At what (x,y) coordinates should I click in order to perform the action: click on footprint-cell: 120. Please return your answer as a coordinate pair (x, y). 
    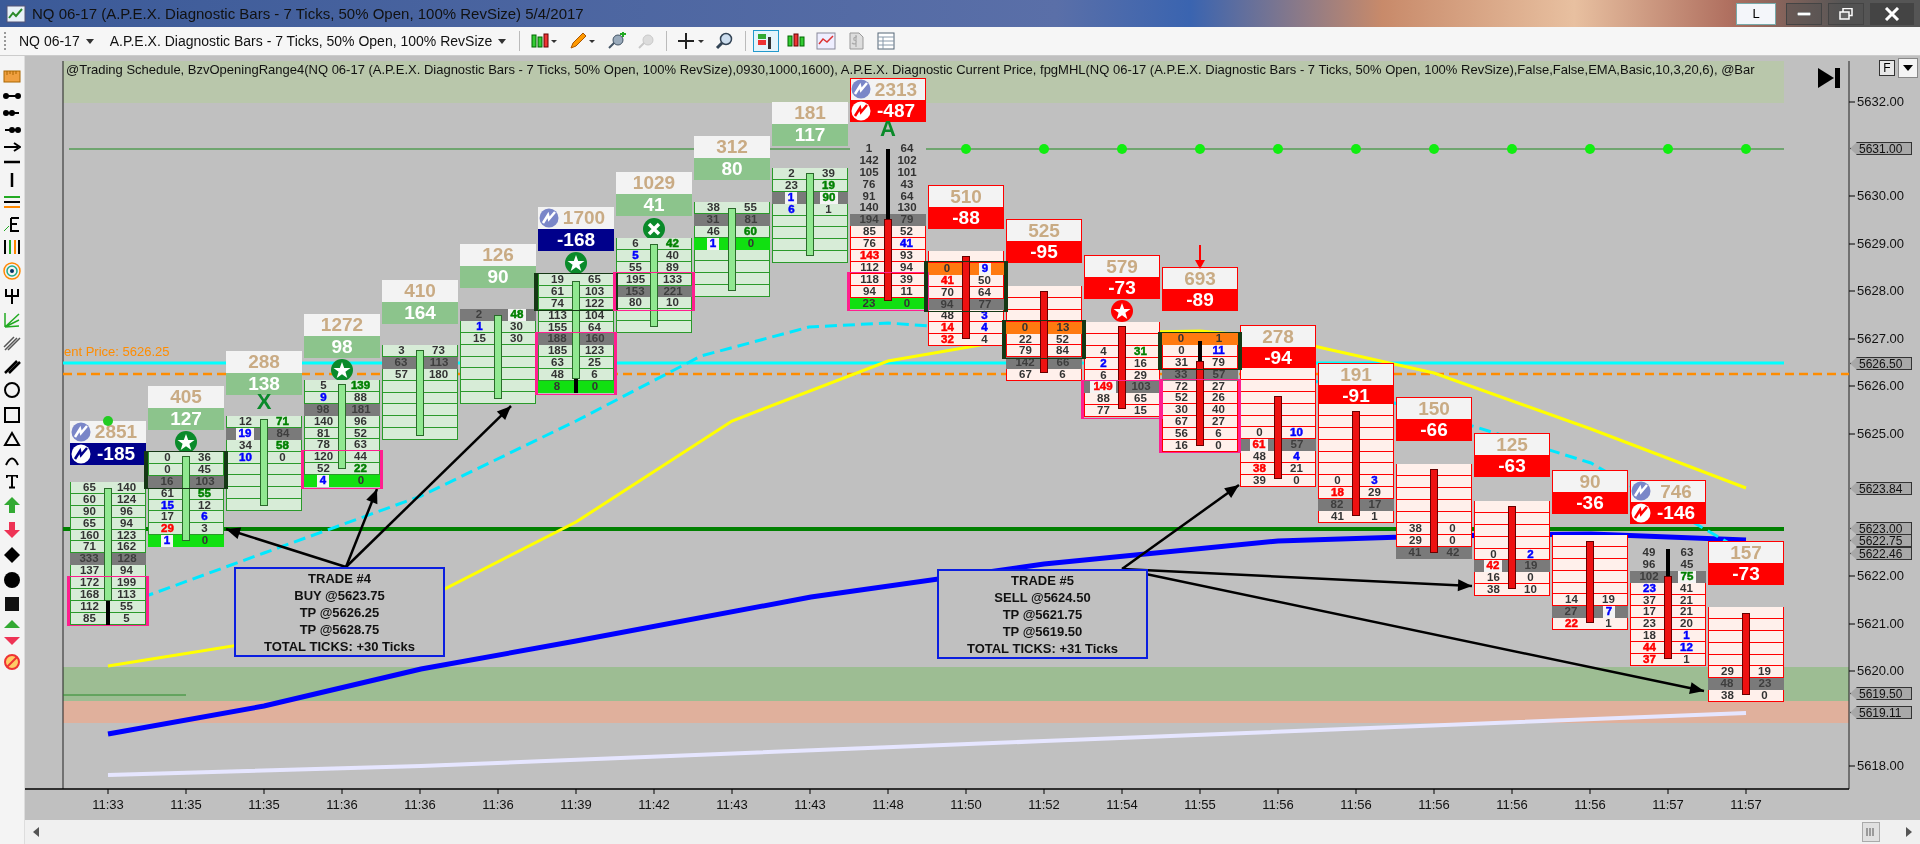
    Looking at the image, I should click on (323, 457).